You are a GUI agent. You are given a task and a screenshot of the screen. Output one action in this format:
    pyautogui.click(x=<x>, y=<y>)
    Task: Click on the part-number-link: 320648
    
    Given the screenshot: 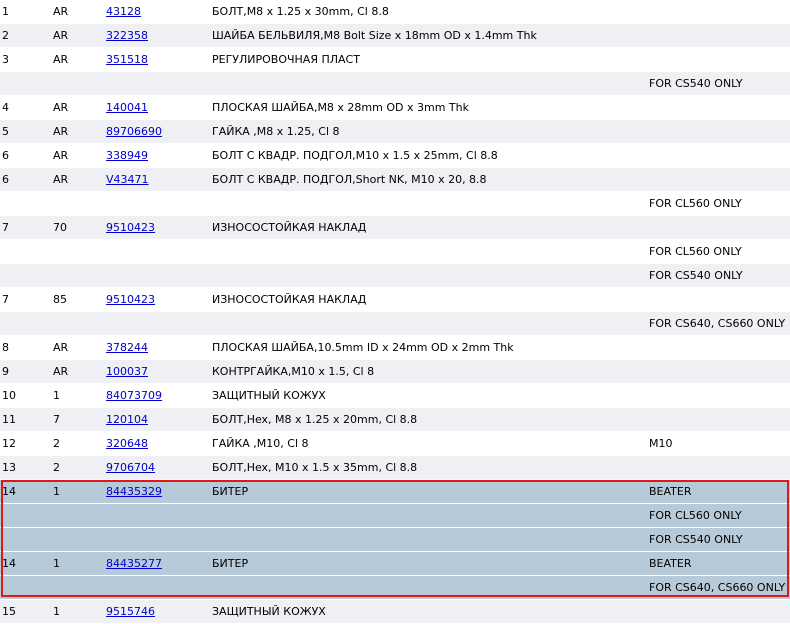 What is the action you would take?
    pyautogui.click(x=127, y=443)
    